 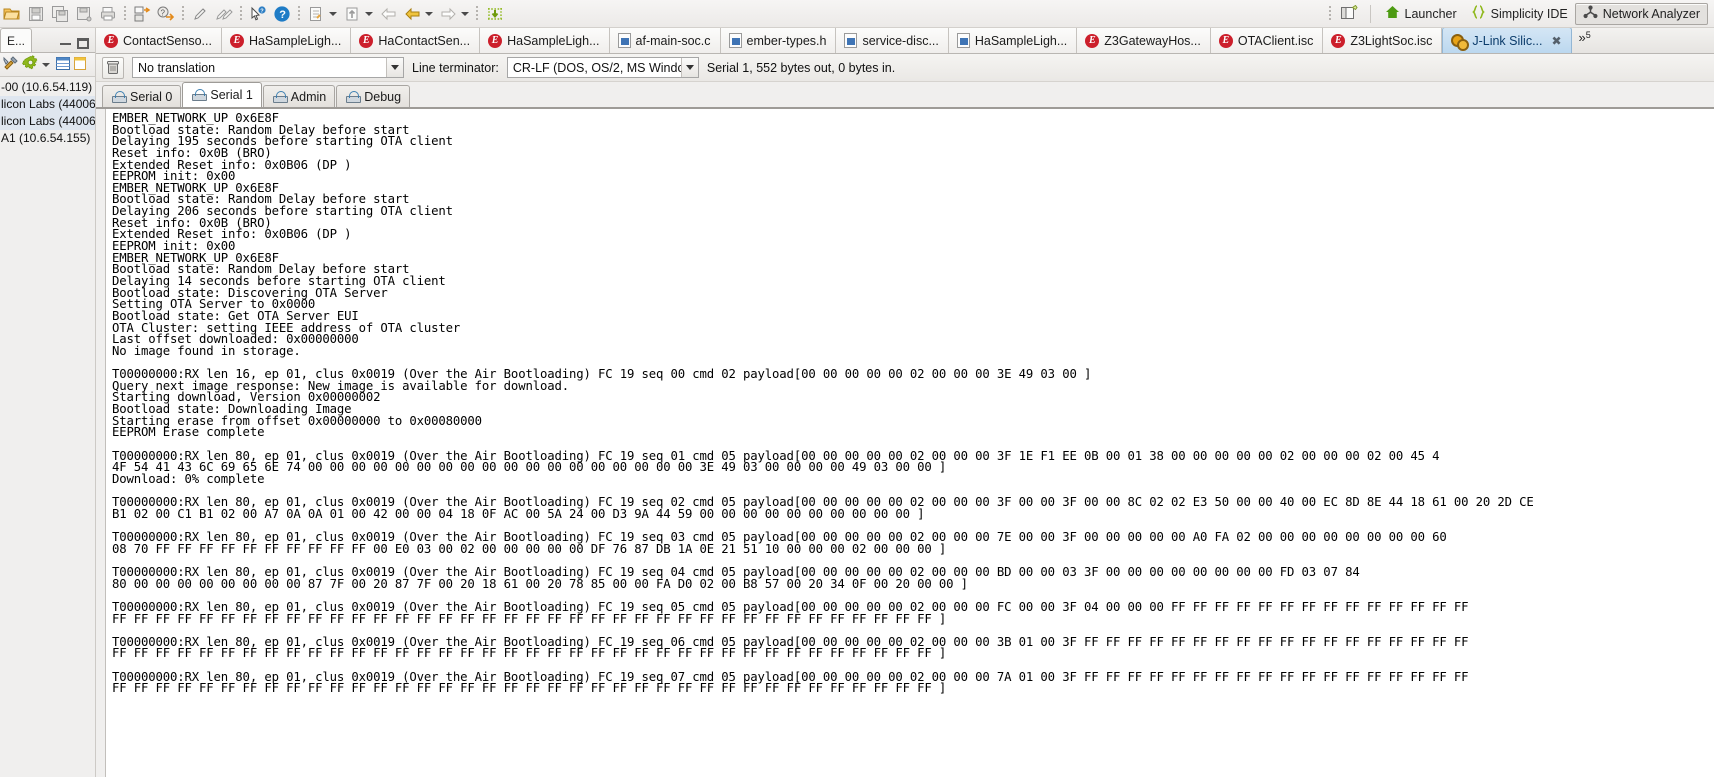 I want to click on open-perspective-icon, so click(x=1349, y=14).